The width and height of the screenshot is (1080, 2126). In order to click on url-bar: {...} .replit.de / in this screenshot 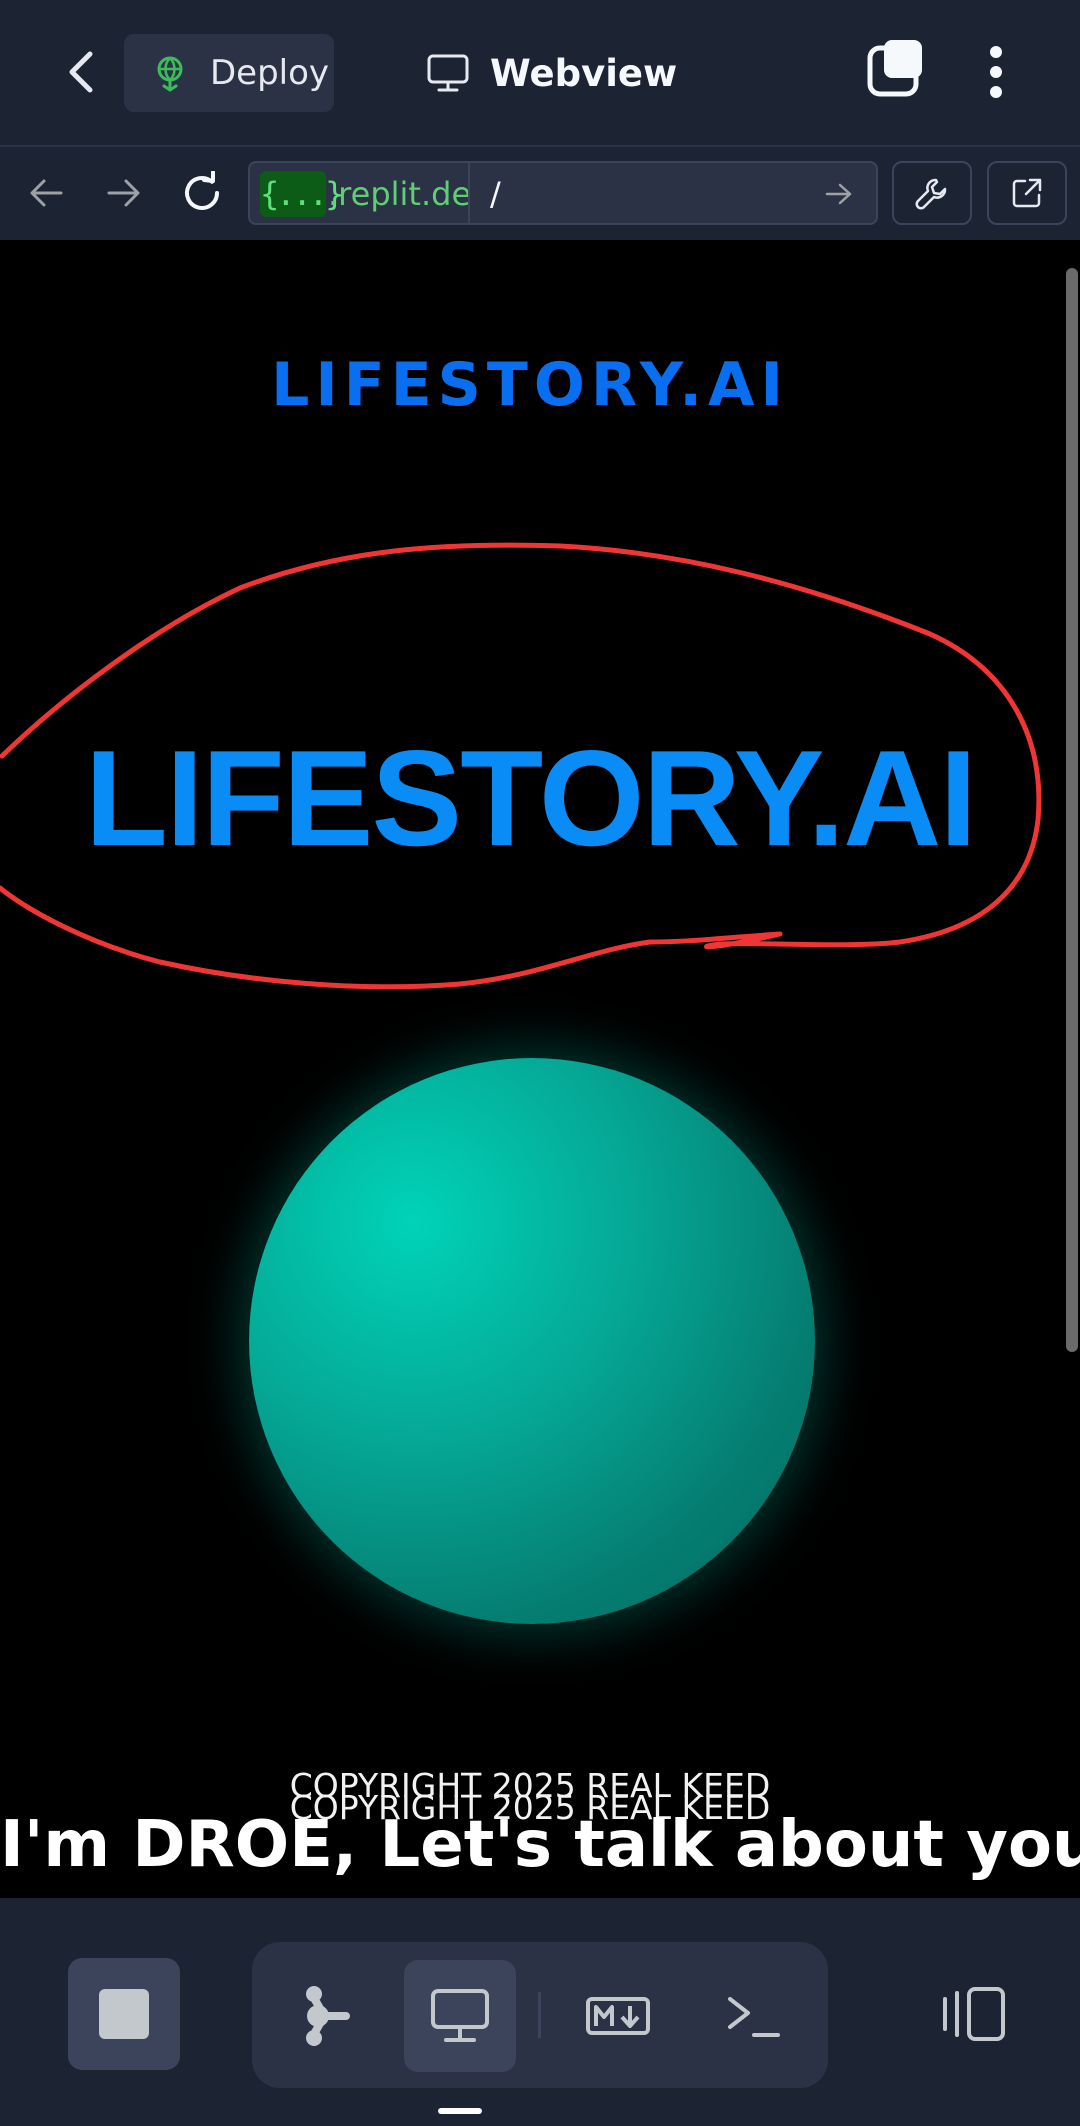, I will do `click(540, 193)`.